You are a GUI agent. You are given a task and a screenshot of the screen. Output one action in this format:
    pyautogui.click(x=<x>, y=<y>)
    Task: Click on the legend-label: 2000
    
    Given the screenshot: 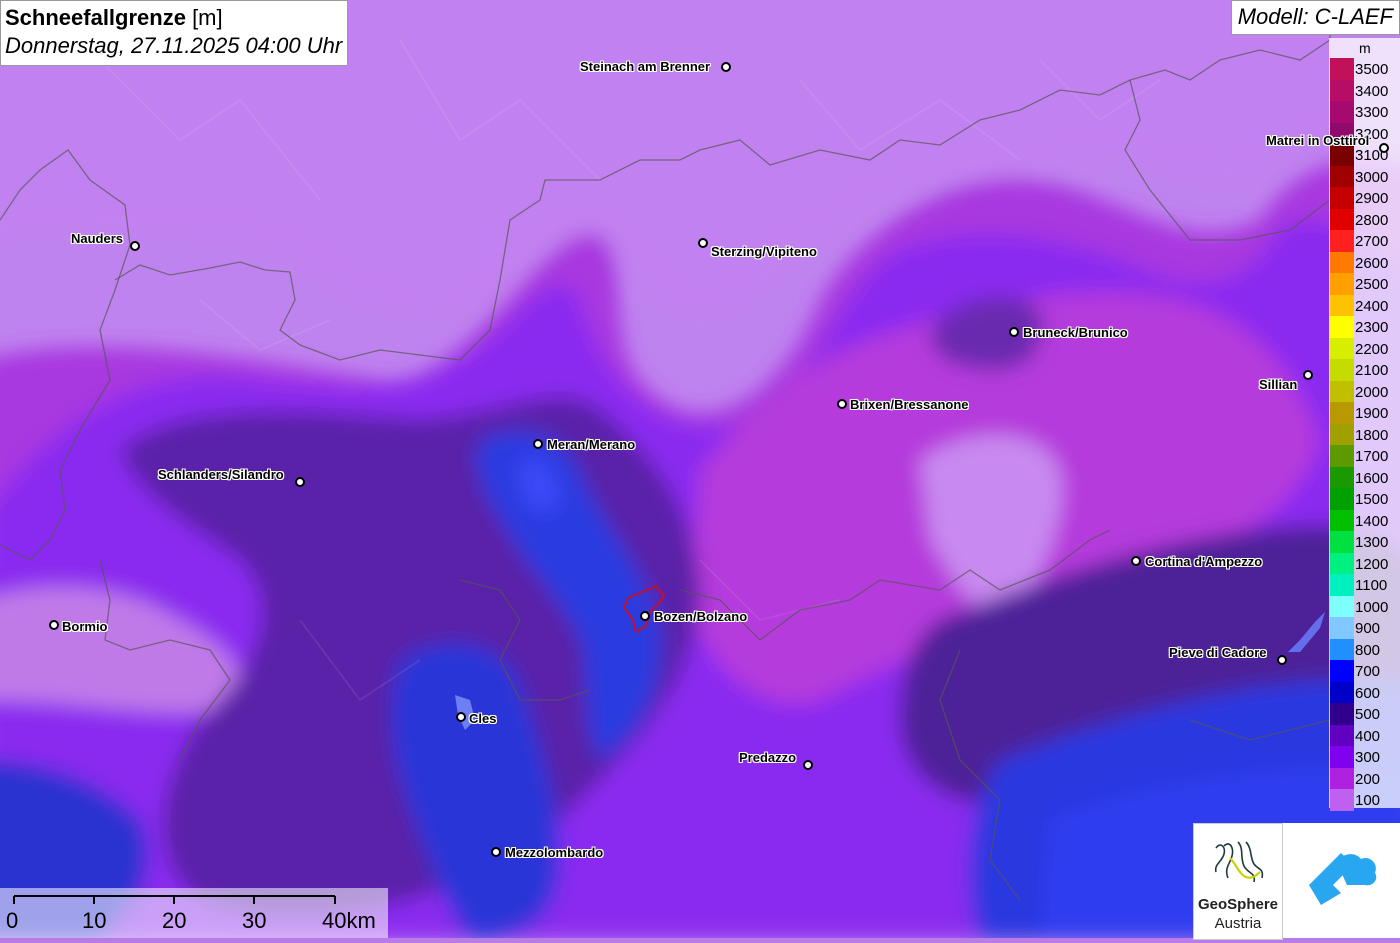 What is the action you would take?
    pyautogui.click(x=1372, y=392)
    